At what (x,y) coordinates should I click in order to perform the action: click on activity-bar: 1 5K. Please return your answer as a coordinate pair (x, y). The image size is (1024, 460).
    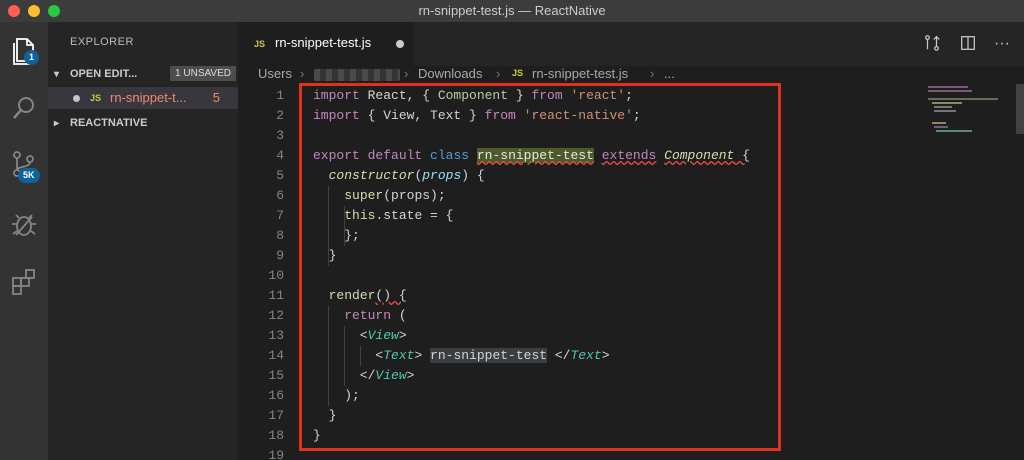
    Looking at the image, I should click on (24, 241).